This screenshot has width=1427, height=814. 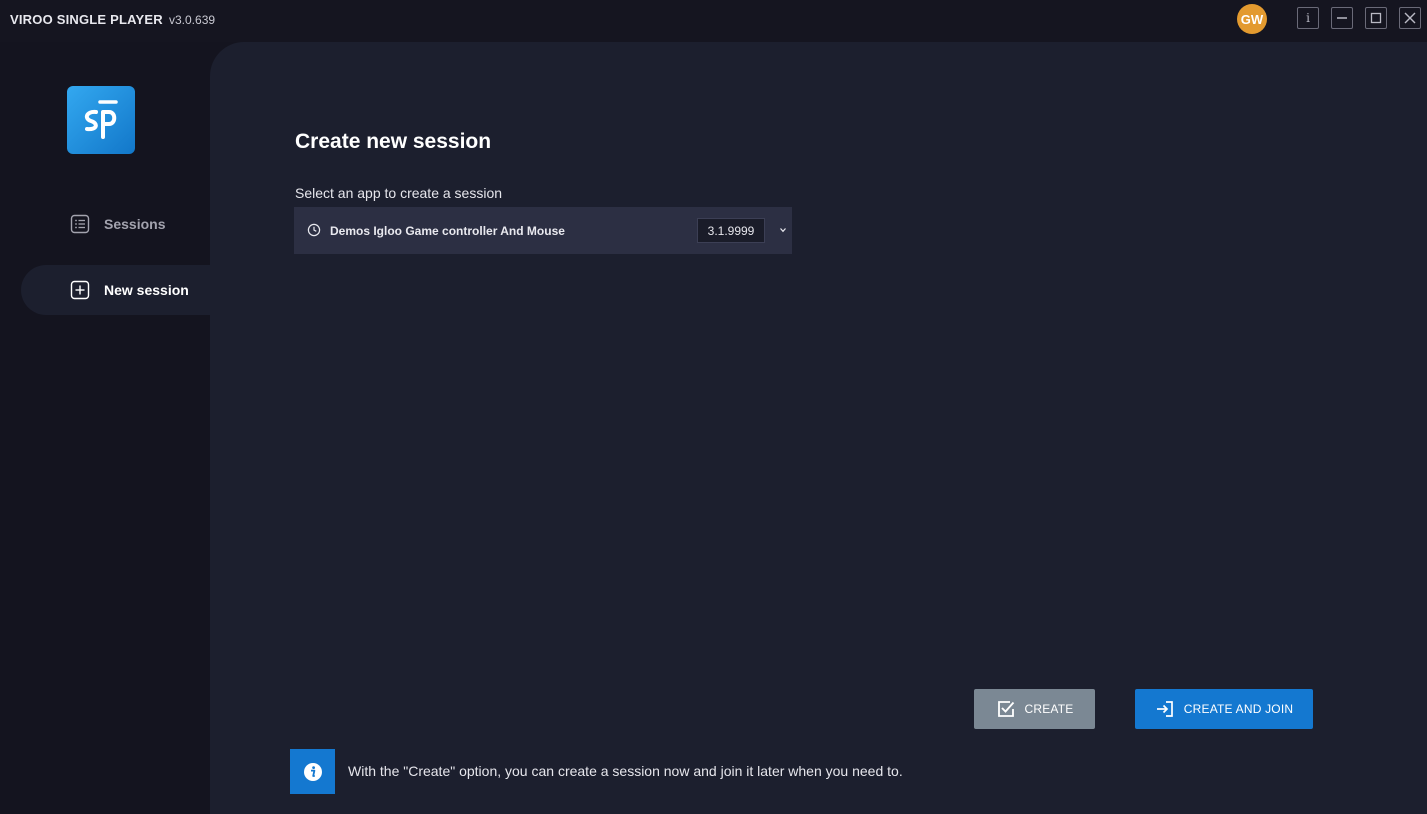 I want to click on plus-square-icon, so click(x=80, y=290).